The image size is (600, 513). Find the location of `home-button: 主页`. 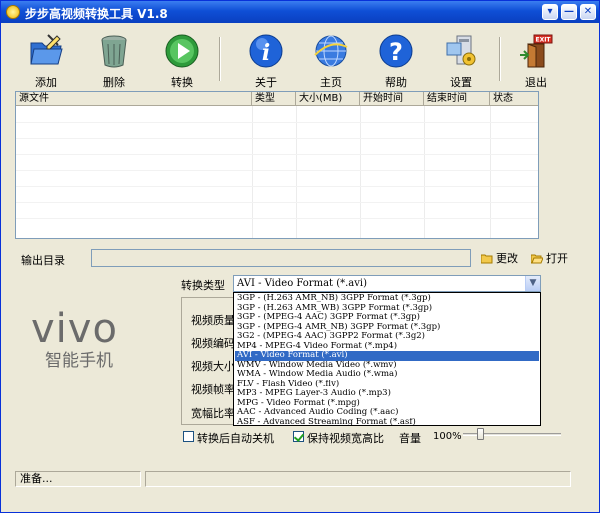

home-button: 主页 is located at coordinates (331, 60).